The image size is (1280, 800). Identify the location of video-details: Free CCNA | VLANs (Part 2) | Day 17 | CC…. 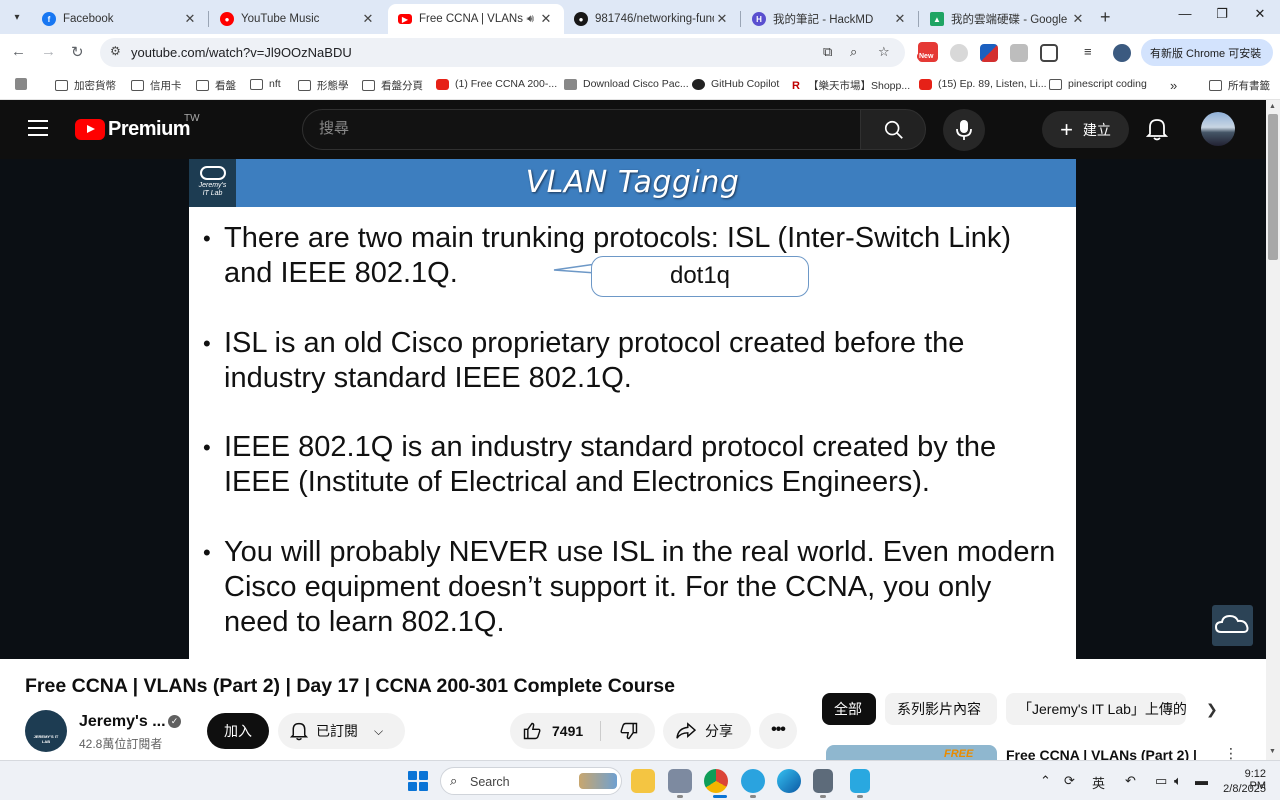
(633, 712).